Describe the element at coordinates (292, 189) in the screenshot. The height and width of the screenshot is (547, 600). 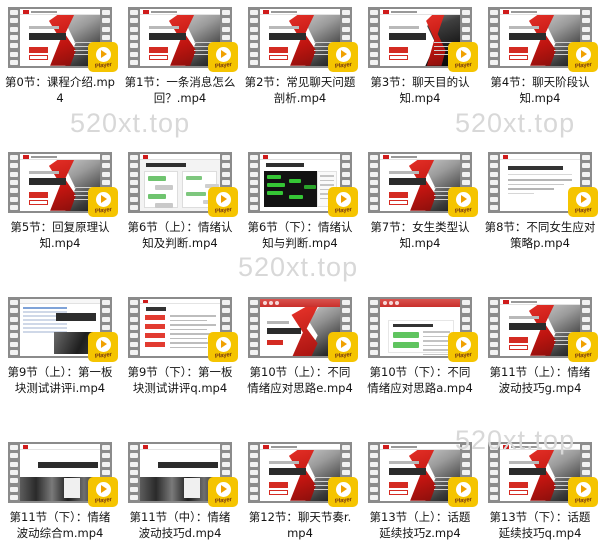
I see `decor-dark-canvas` at that location.